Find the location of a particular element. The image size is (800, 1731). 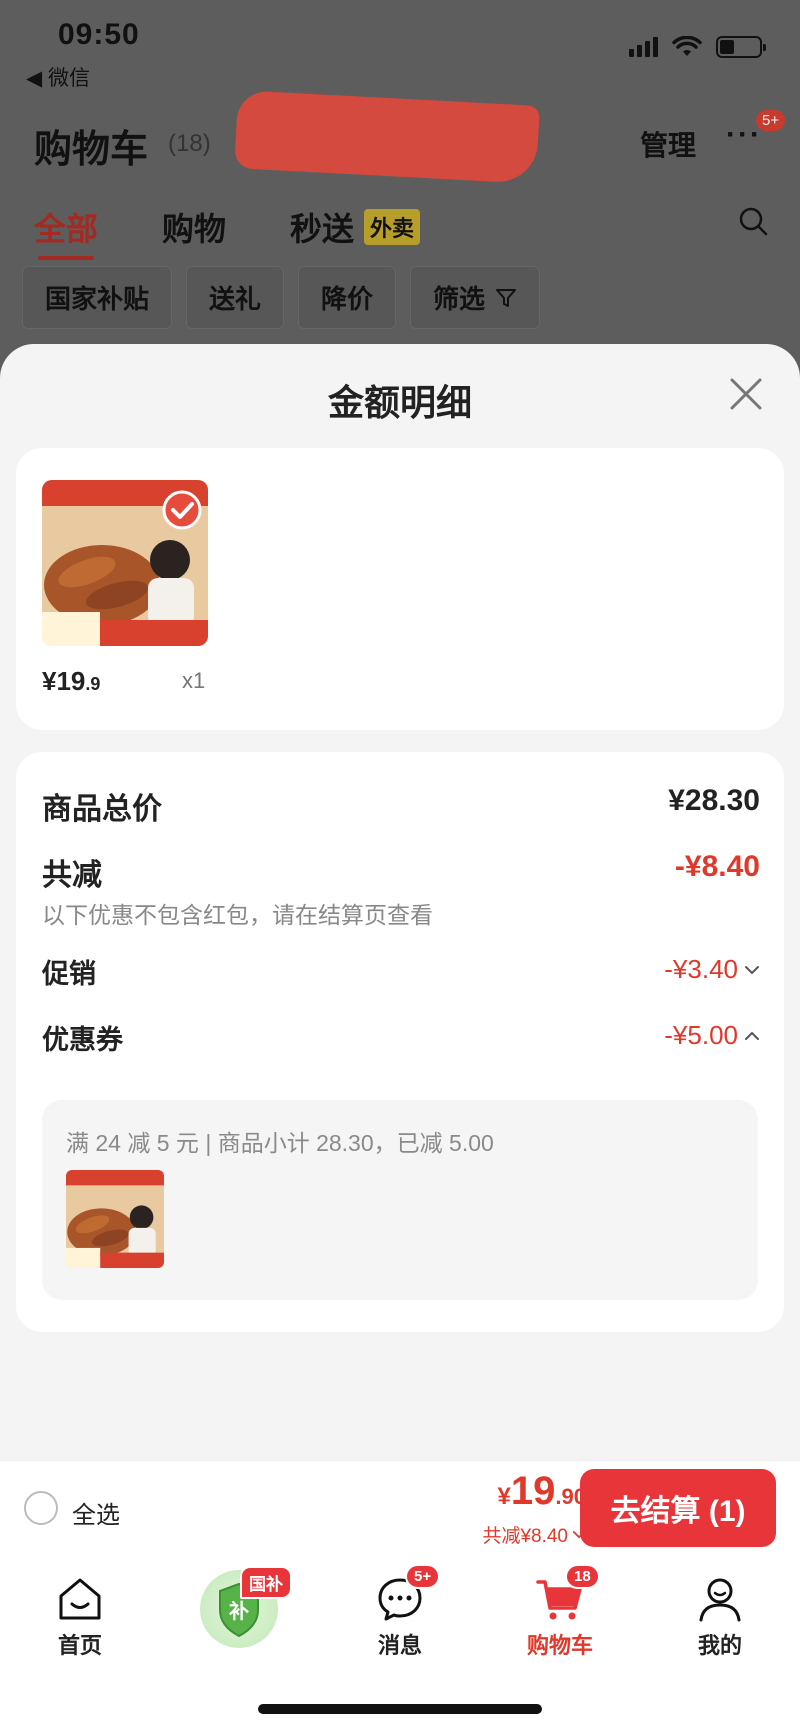

total-label: 商品总价 is located at coordinates (102, 809).